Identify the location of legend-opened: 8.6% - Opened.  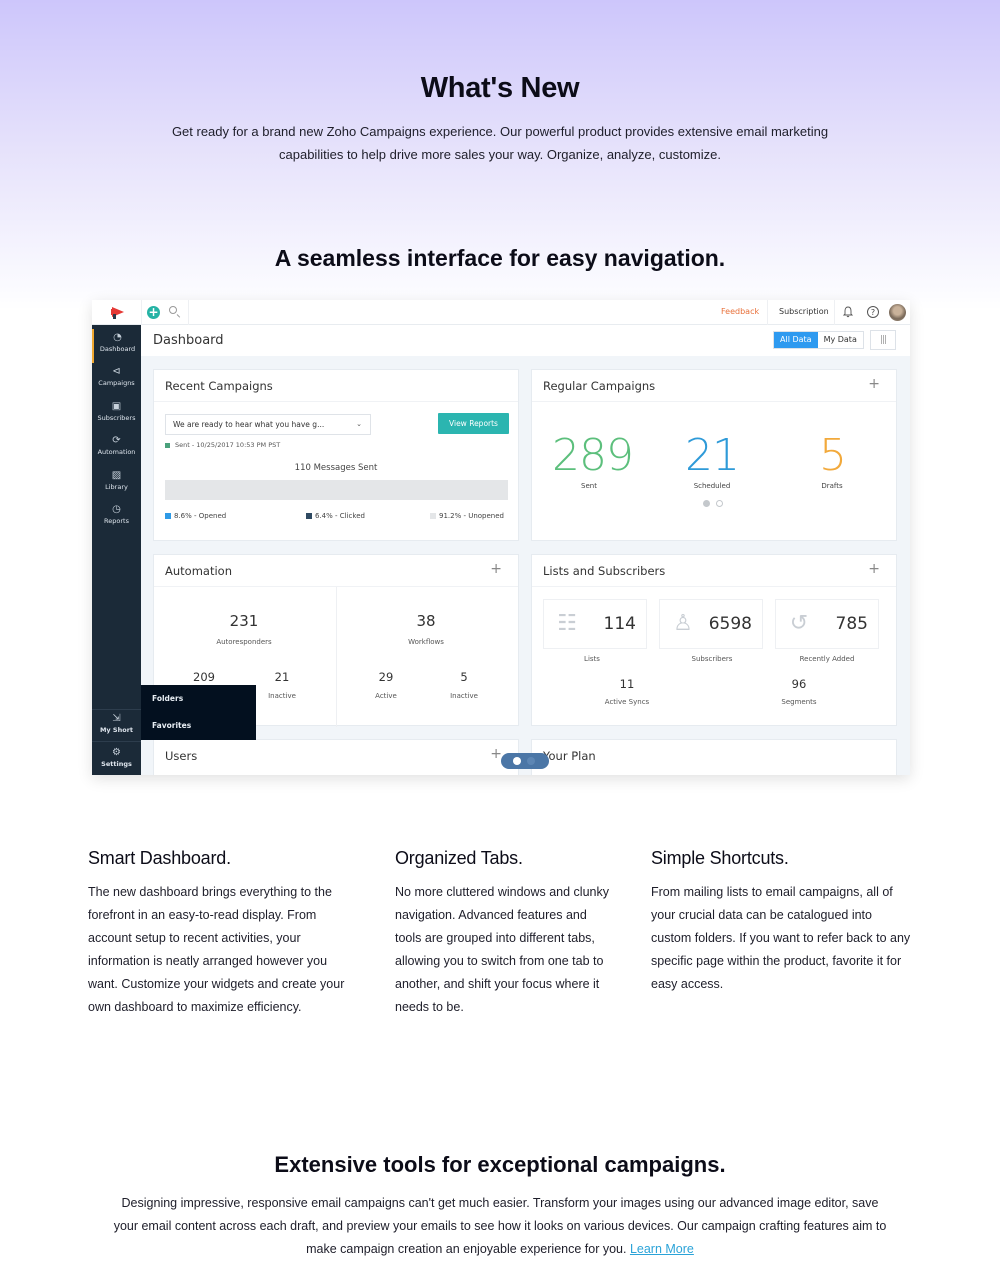
(195, 516).